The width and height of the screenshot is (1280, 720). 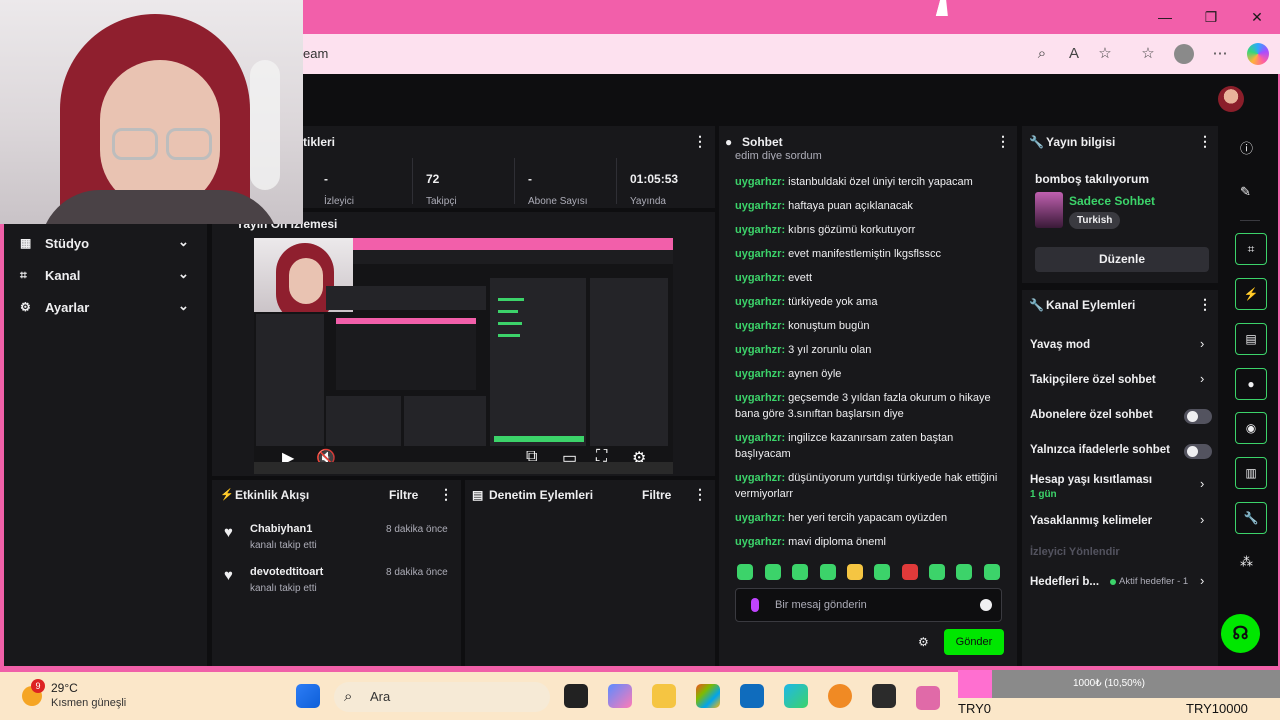 What do you see at coordinates (1091, 480) in the screenshot?
I see `account-age-row: Hesap yaşı kısıtlaması` at bounding box center [1091, 480].